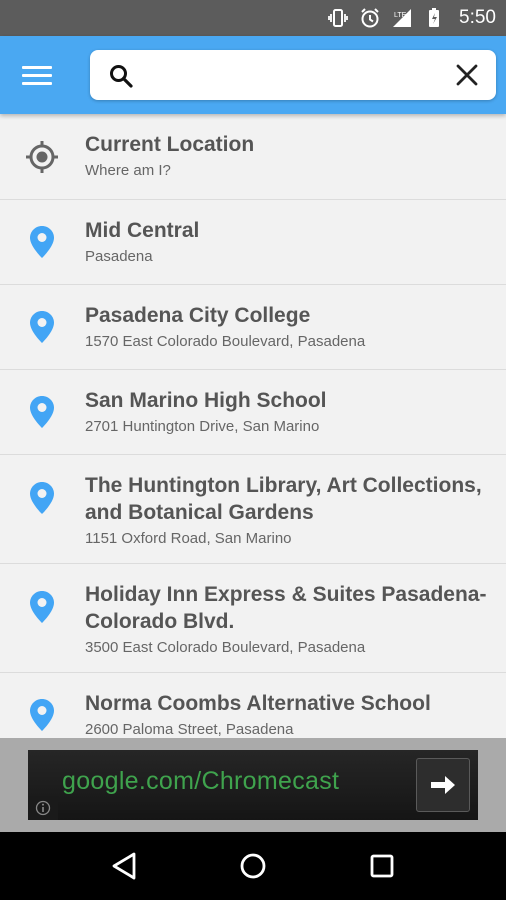 This screenshot has height=900, width=506. I want to click on ad-banner: google.com/Chromecast, so click(253, 785).